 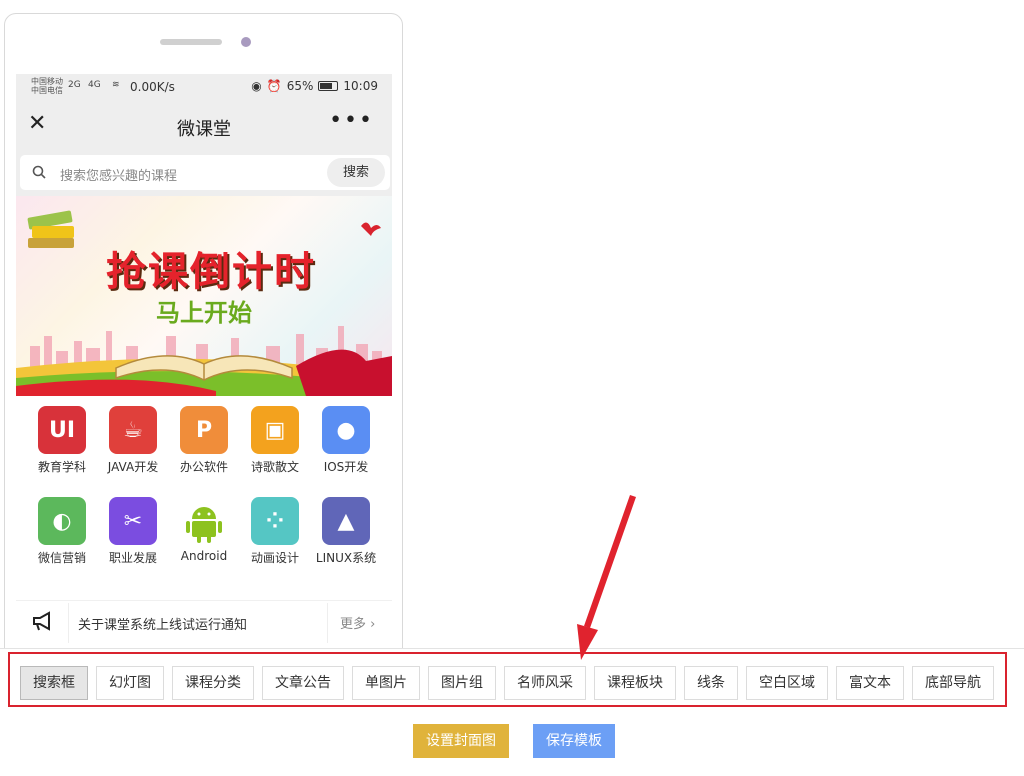 I want to click on title-bar: ✕ 微课堂 •••, so click(x=204, y=126).